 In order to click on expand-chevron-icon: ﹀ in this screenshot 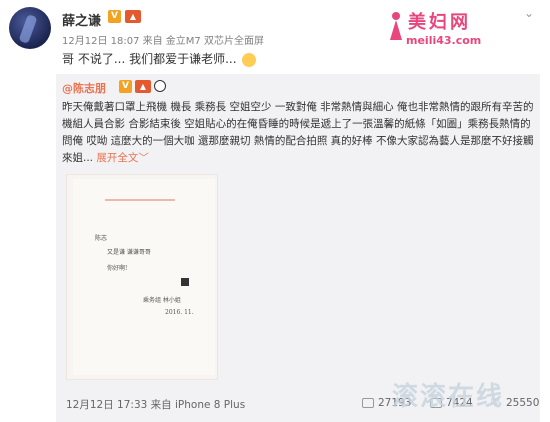, I will do `click(143, 158)`.